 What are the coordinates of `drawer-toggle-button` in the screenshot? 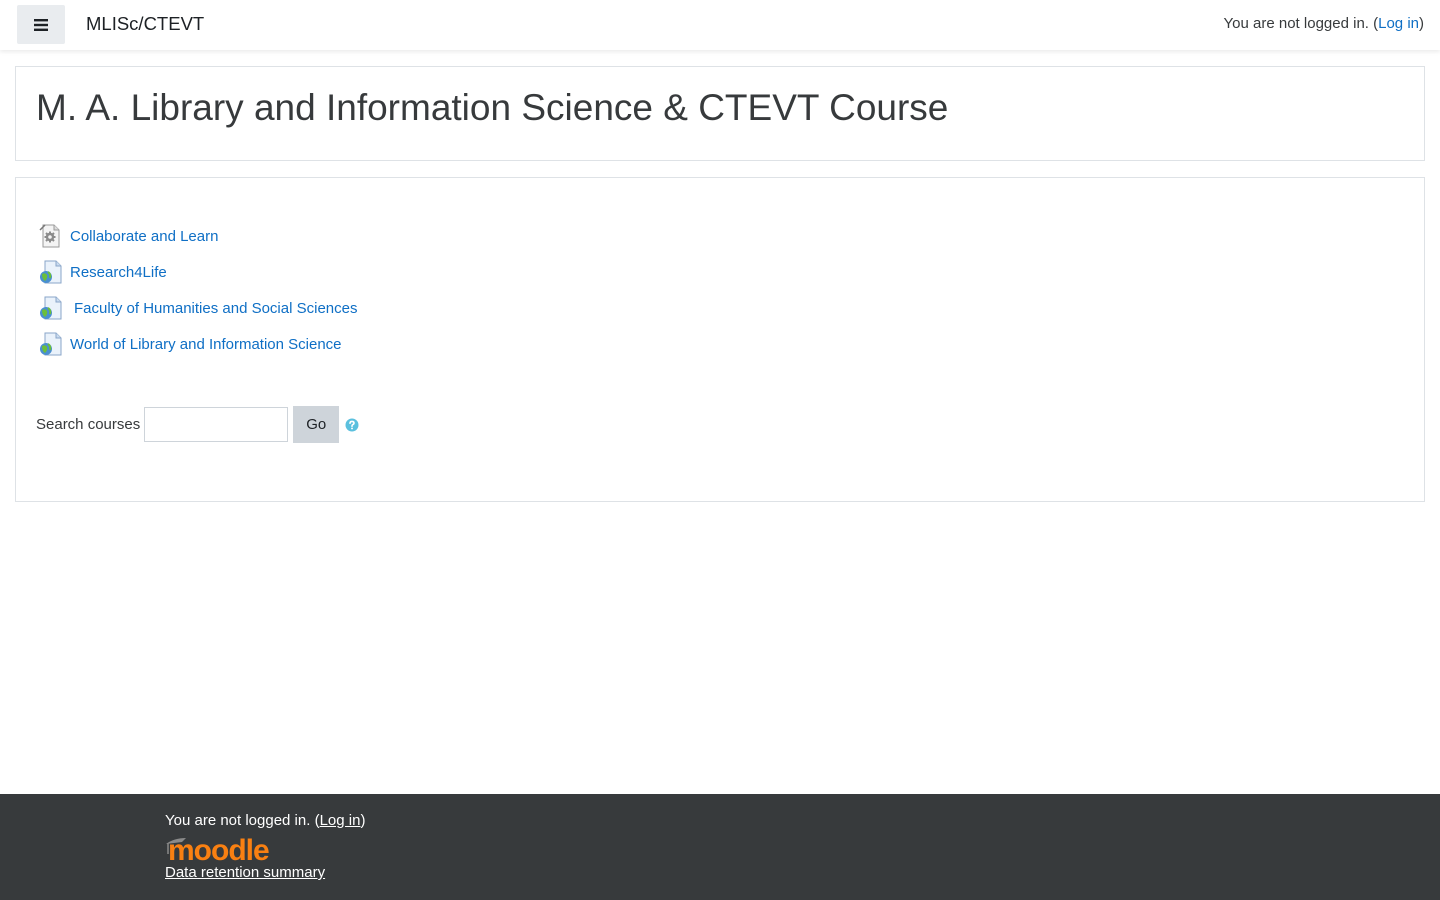 It's located at (41, 24).